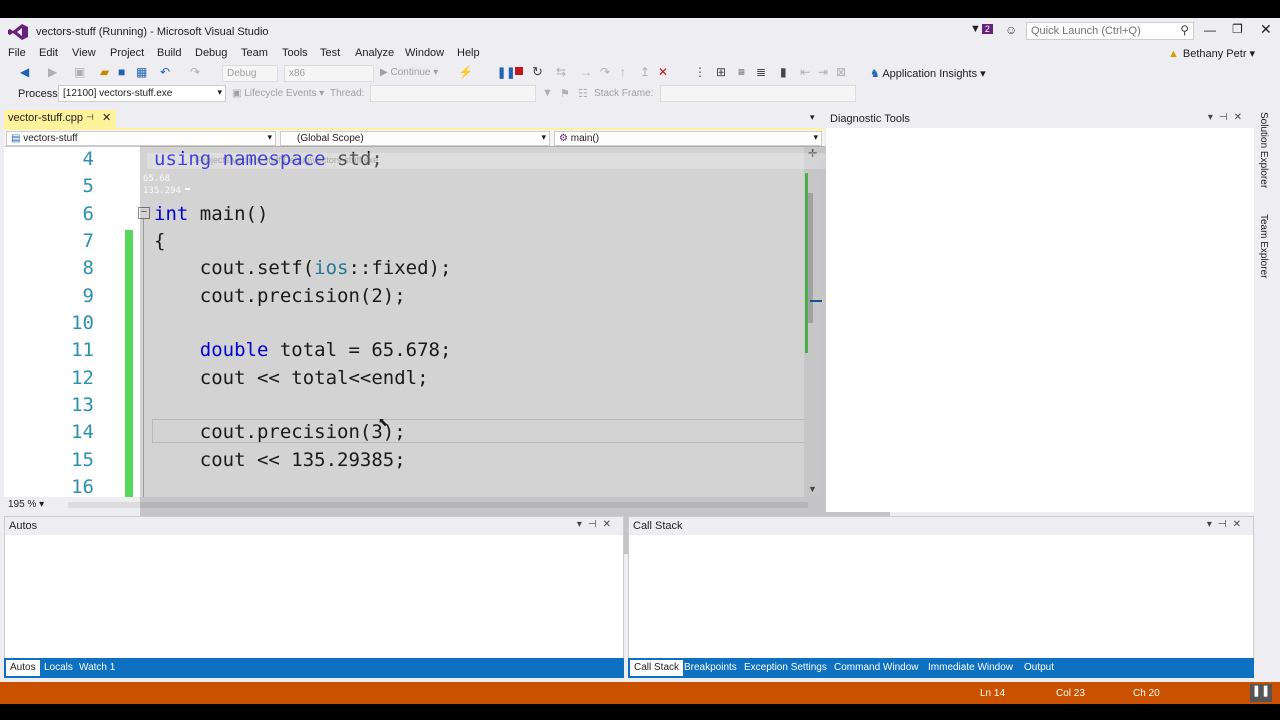  Describe the element at coordinates (563, 138) in the screenshot. I see `function-icon: ⚙` at that location.